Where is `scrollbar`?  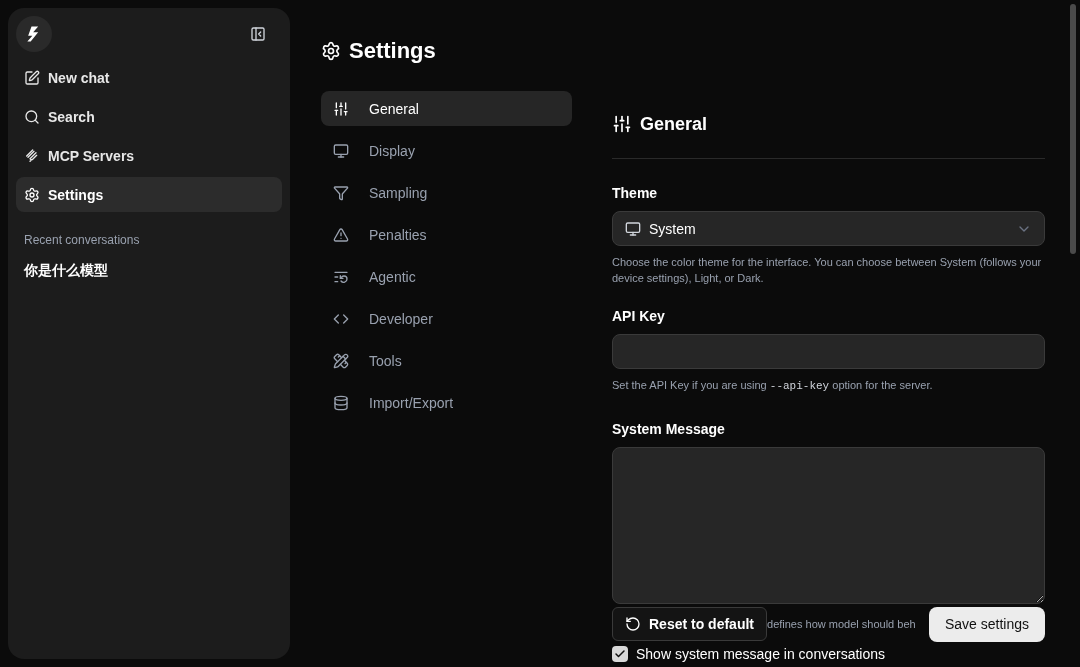 scrollbar is located at coordinates (1073, 129).